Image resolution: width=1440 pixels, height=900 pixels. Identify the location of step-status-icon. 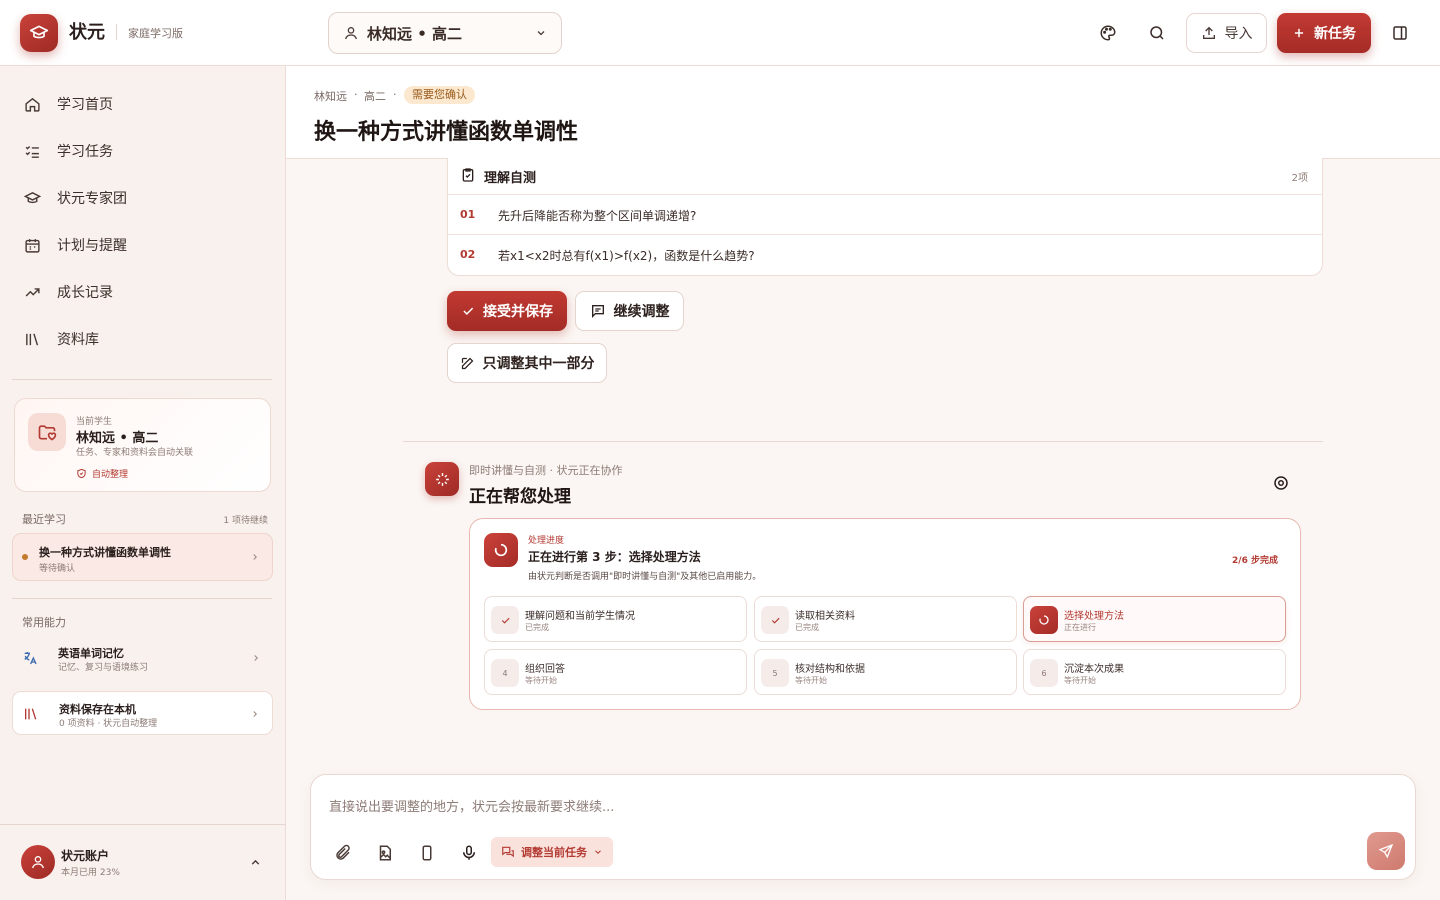
(505, 620).